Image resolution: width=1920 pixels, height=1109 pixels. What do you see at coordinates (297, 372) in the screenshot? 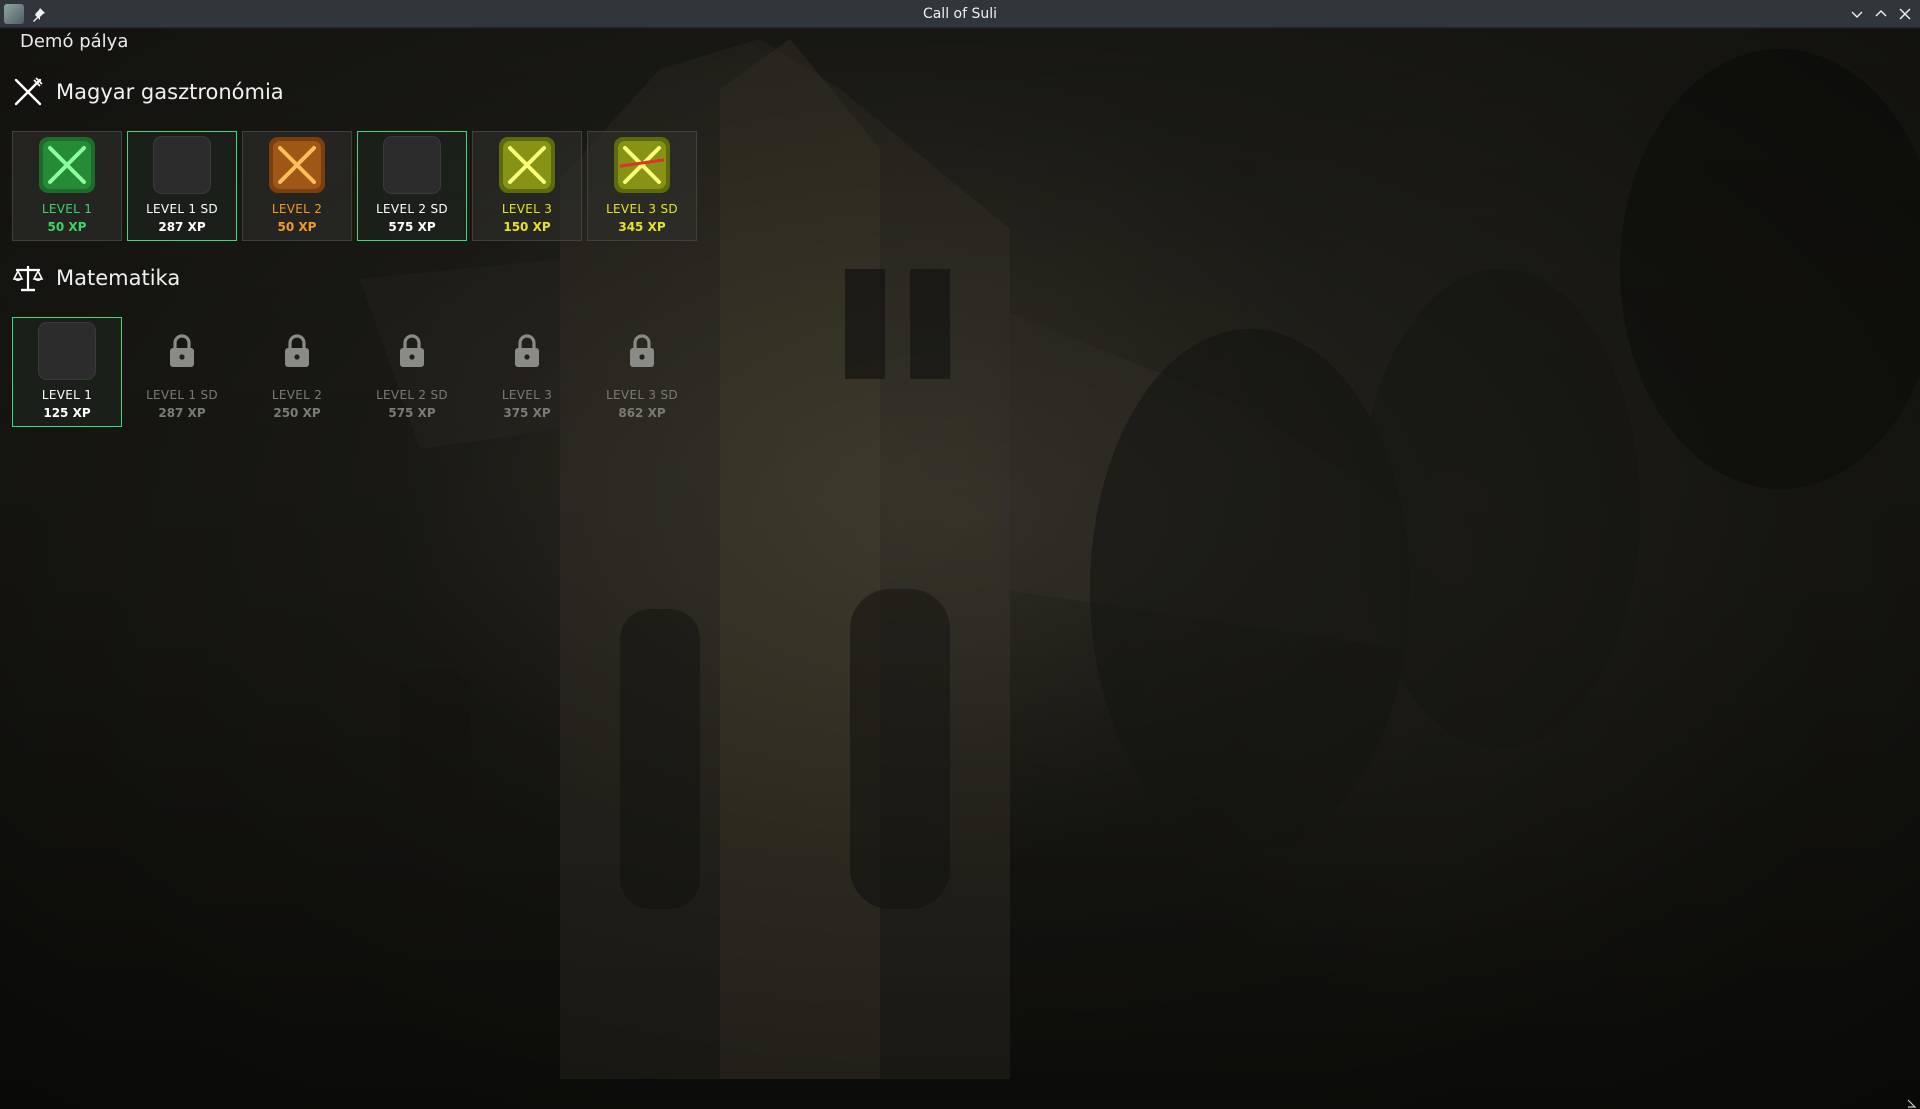
I see `level-card-2-locked: LEVEL 2 250 XP` at bounding box center [297, 372].